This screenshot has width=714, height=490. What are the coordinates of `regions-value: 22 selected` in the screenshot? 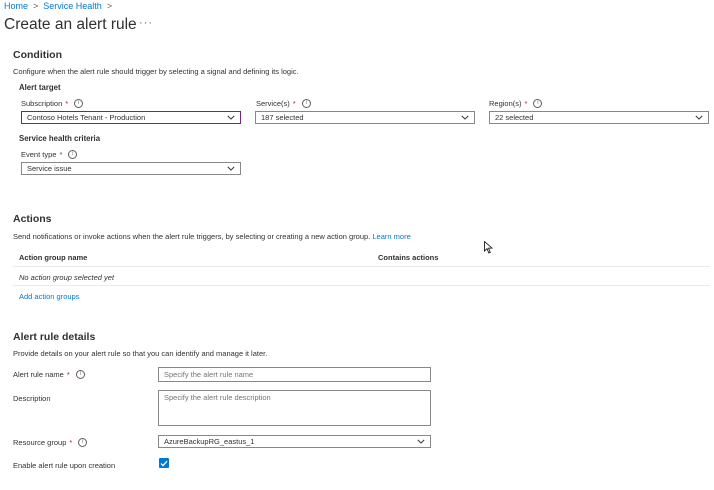 It's located at (514, 117).